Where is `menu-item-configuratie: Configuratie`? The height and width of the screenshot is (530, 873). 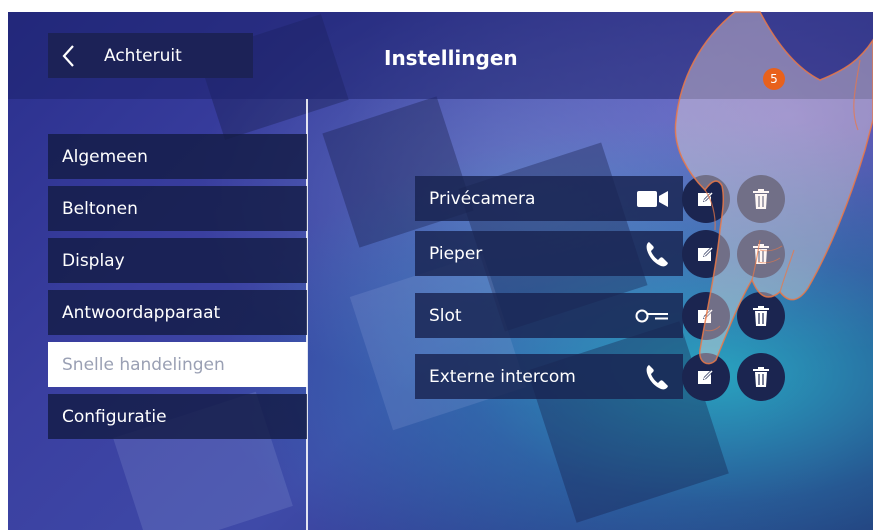 menu-item-configuratie: Configuratie is located at coordinates (177, 416).